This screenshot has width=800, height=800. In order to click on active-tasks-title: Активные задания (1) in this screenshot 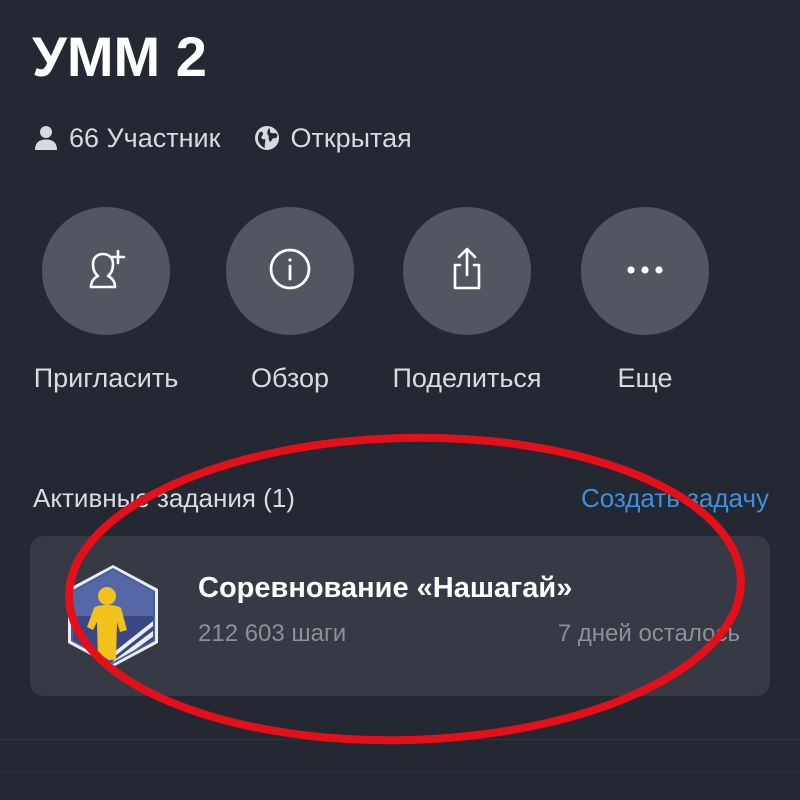, I will do `click(164, 497)`.